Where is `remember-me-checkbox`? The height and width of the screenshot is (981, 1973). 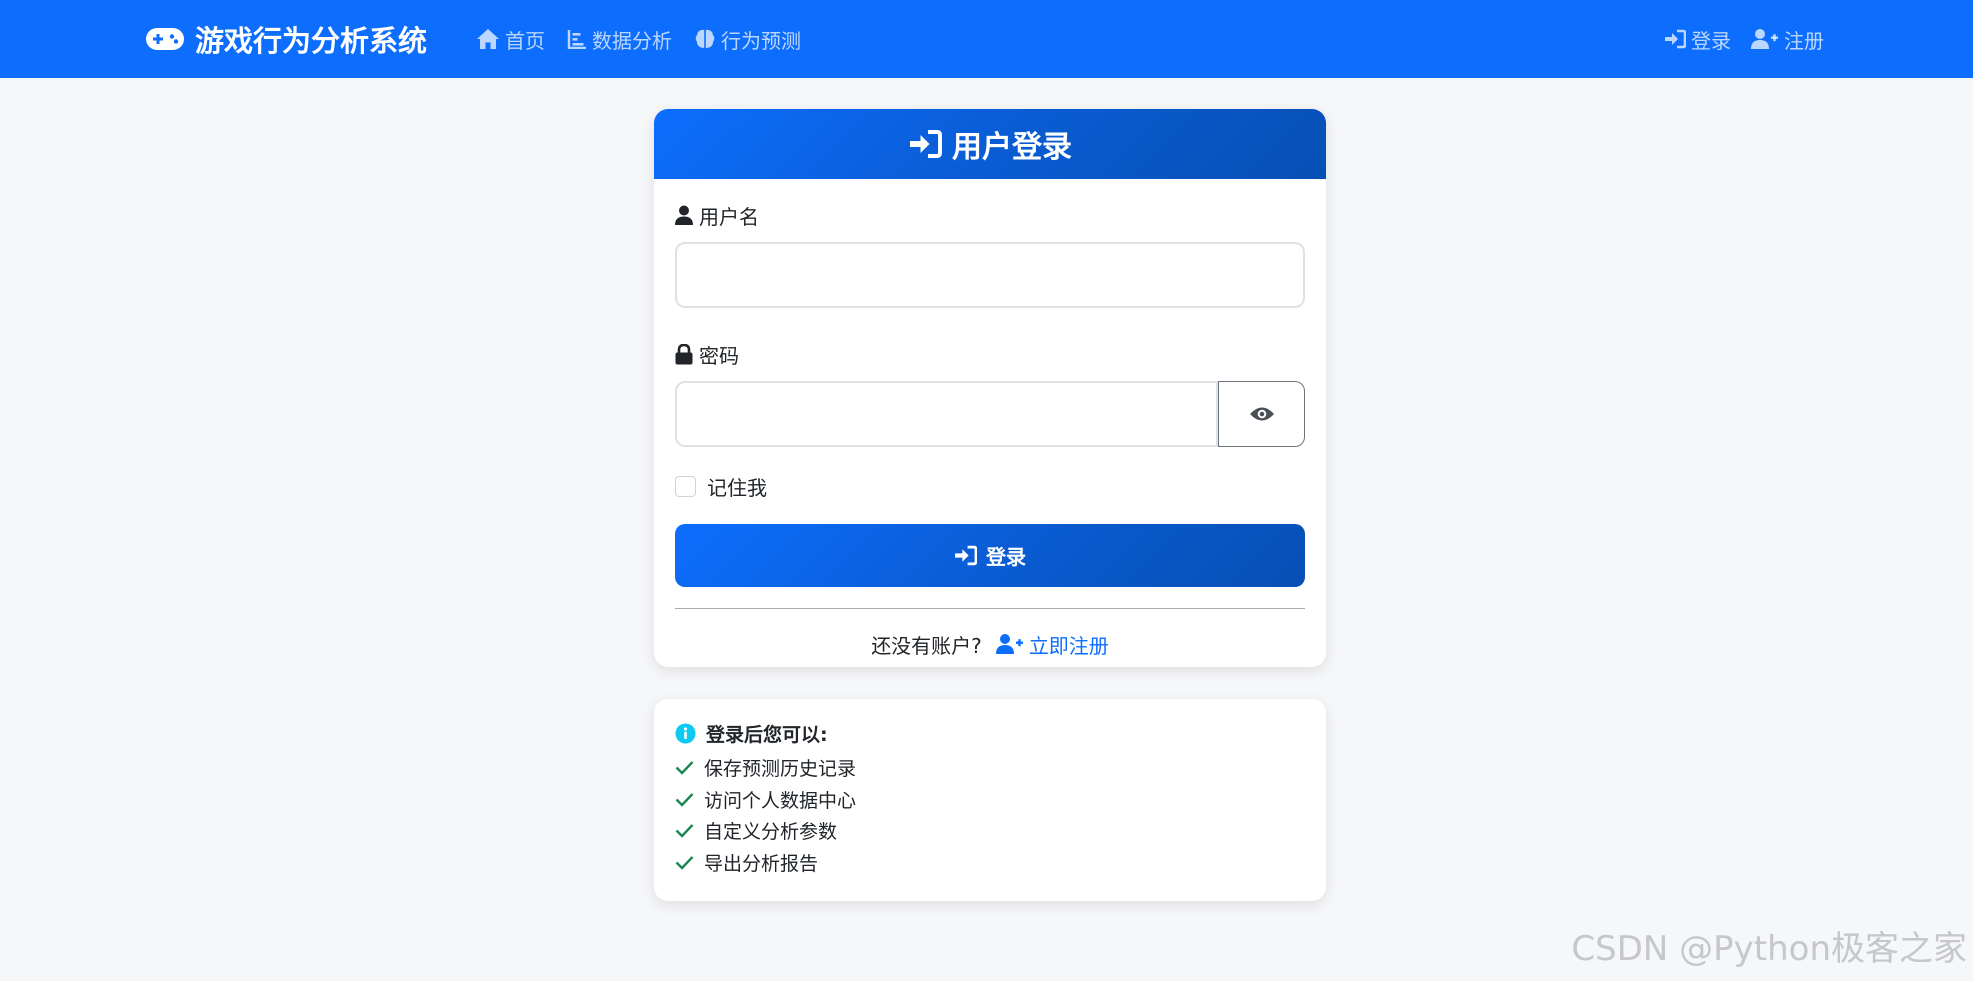 remember-me-checkbox is located at coordinates (685, 486).